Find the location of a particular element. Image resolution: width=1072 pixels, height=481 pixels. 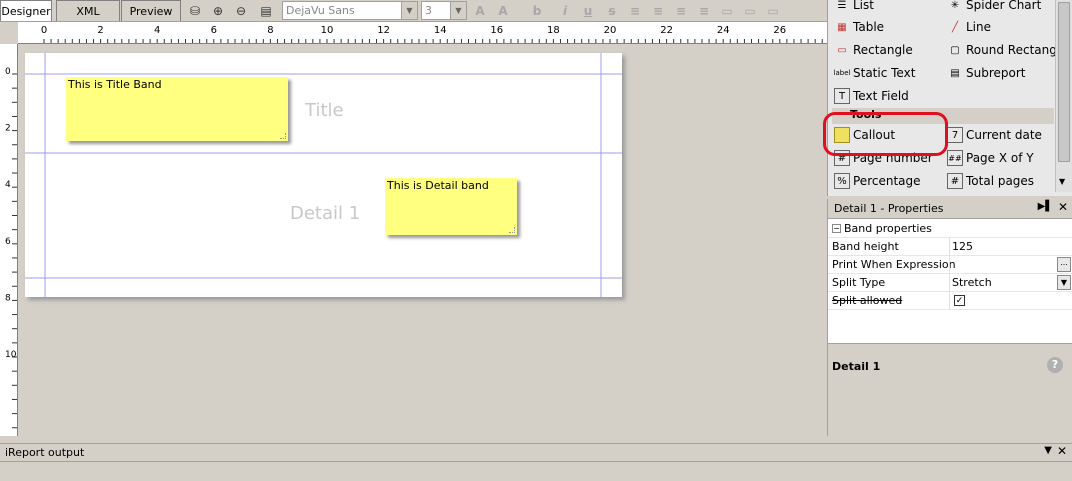

help-icon: ? is located at coordinates (1055, 365).